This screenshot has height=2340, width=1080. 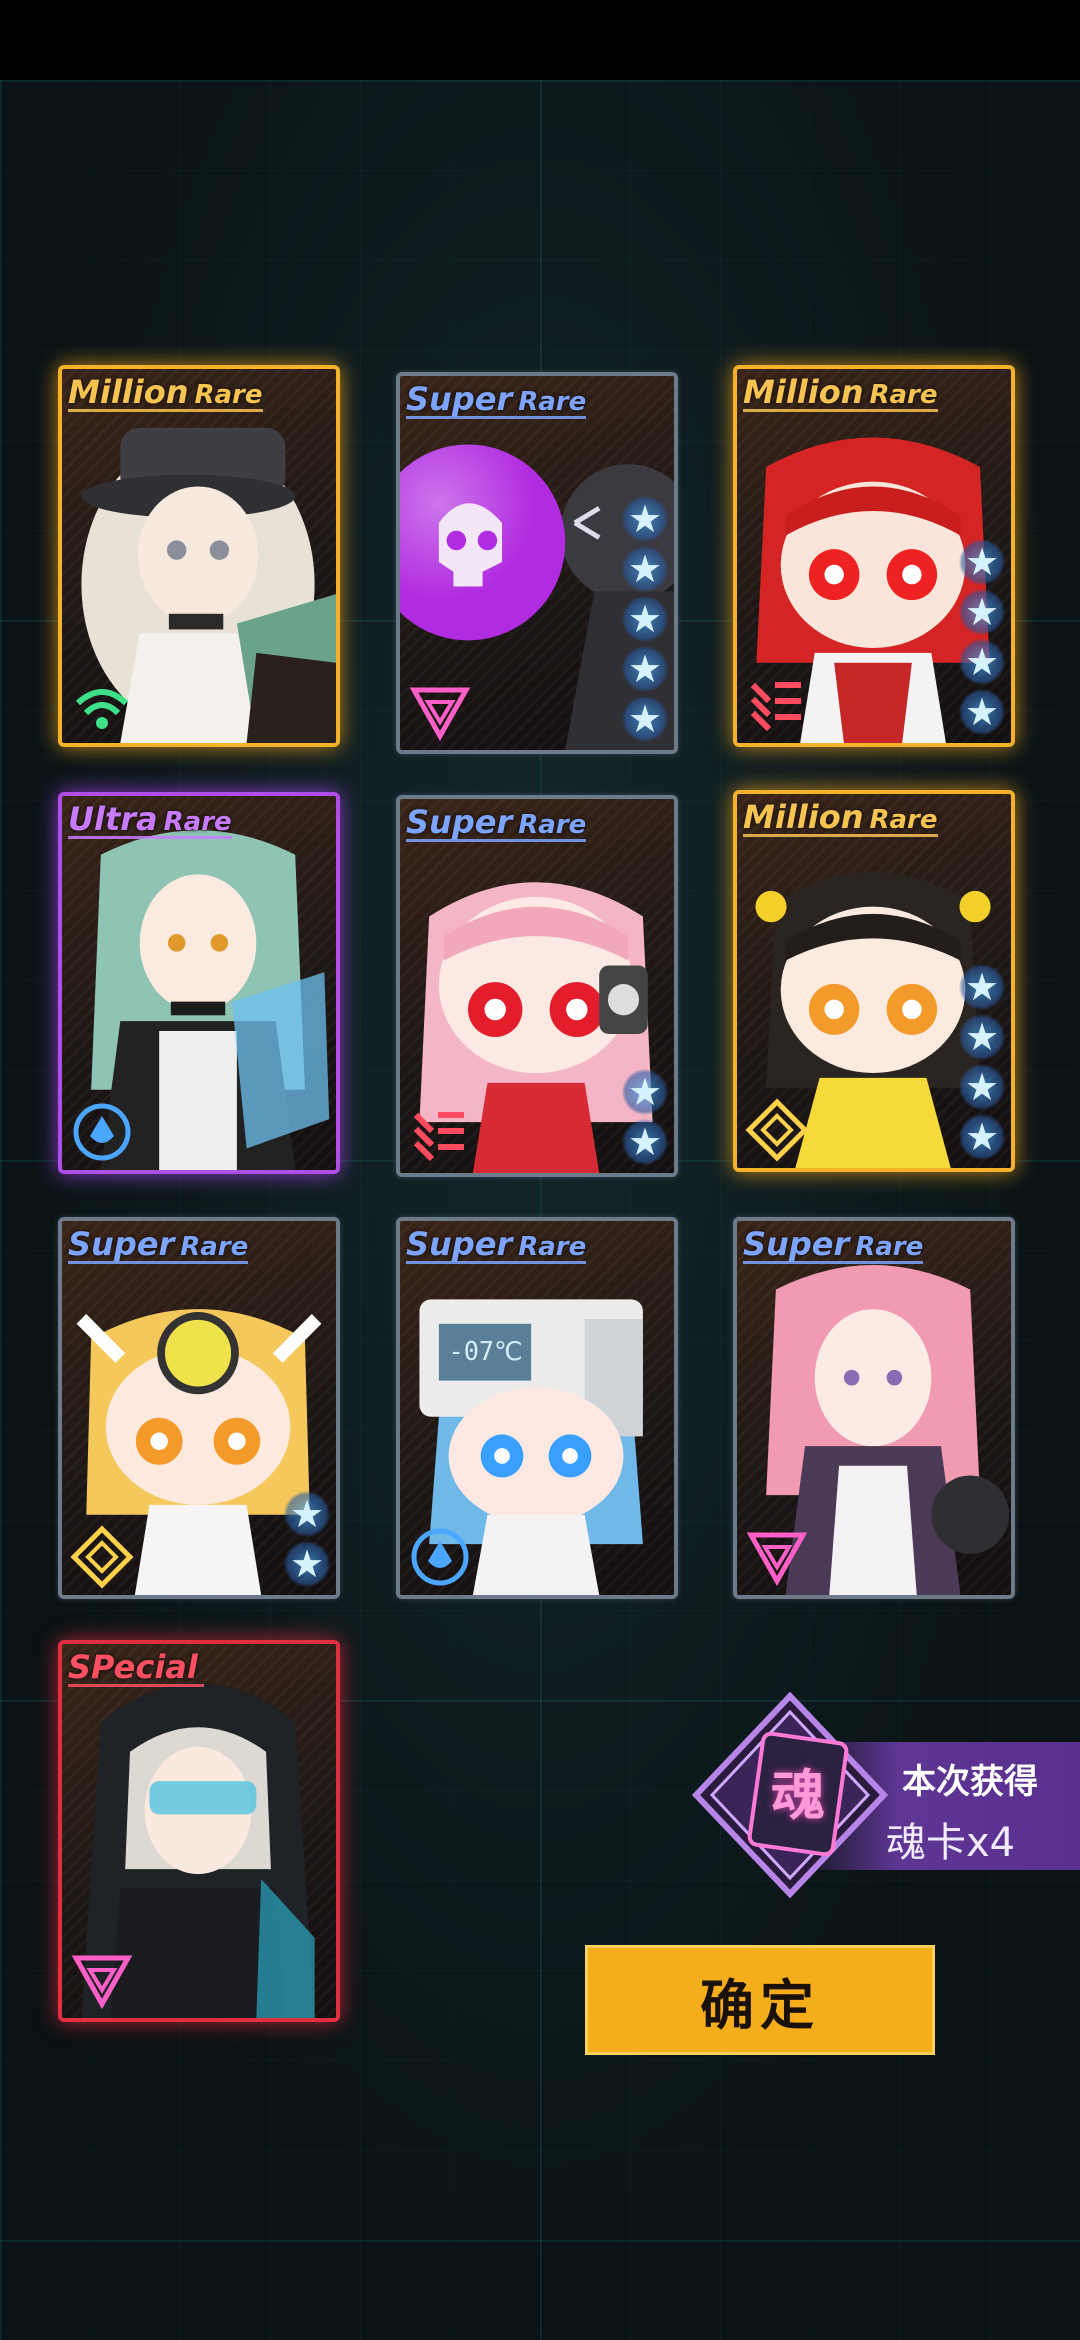 What do you see at coordinates (136, 1667) in the screenshot?
I see `rarity-label: SPecial` at bounding box center [136, 1667].